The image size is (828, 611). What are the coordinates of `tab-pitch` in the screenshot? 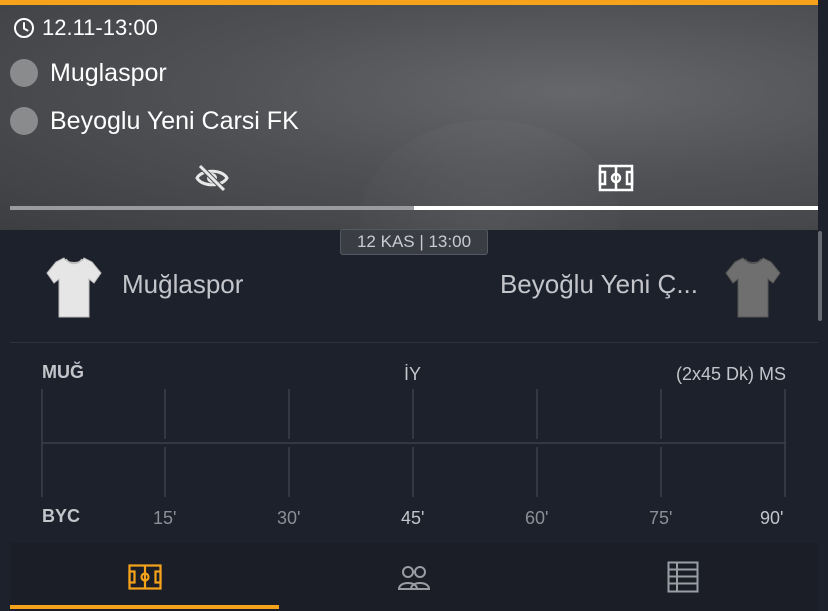 It's located at (616, 178).